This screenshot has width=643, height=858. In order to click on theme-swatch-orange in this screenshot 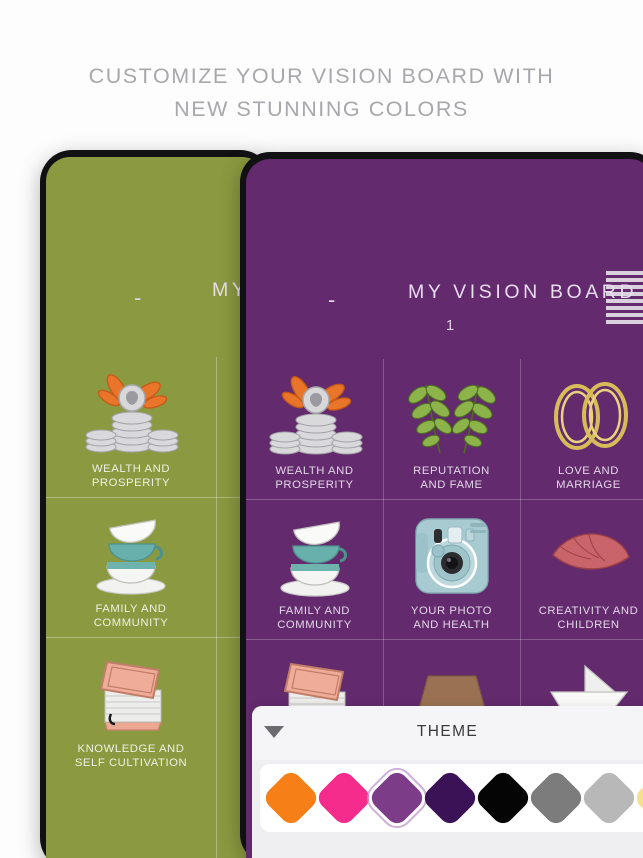, I will do `click(291, 798)`.